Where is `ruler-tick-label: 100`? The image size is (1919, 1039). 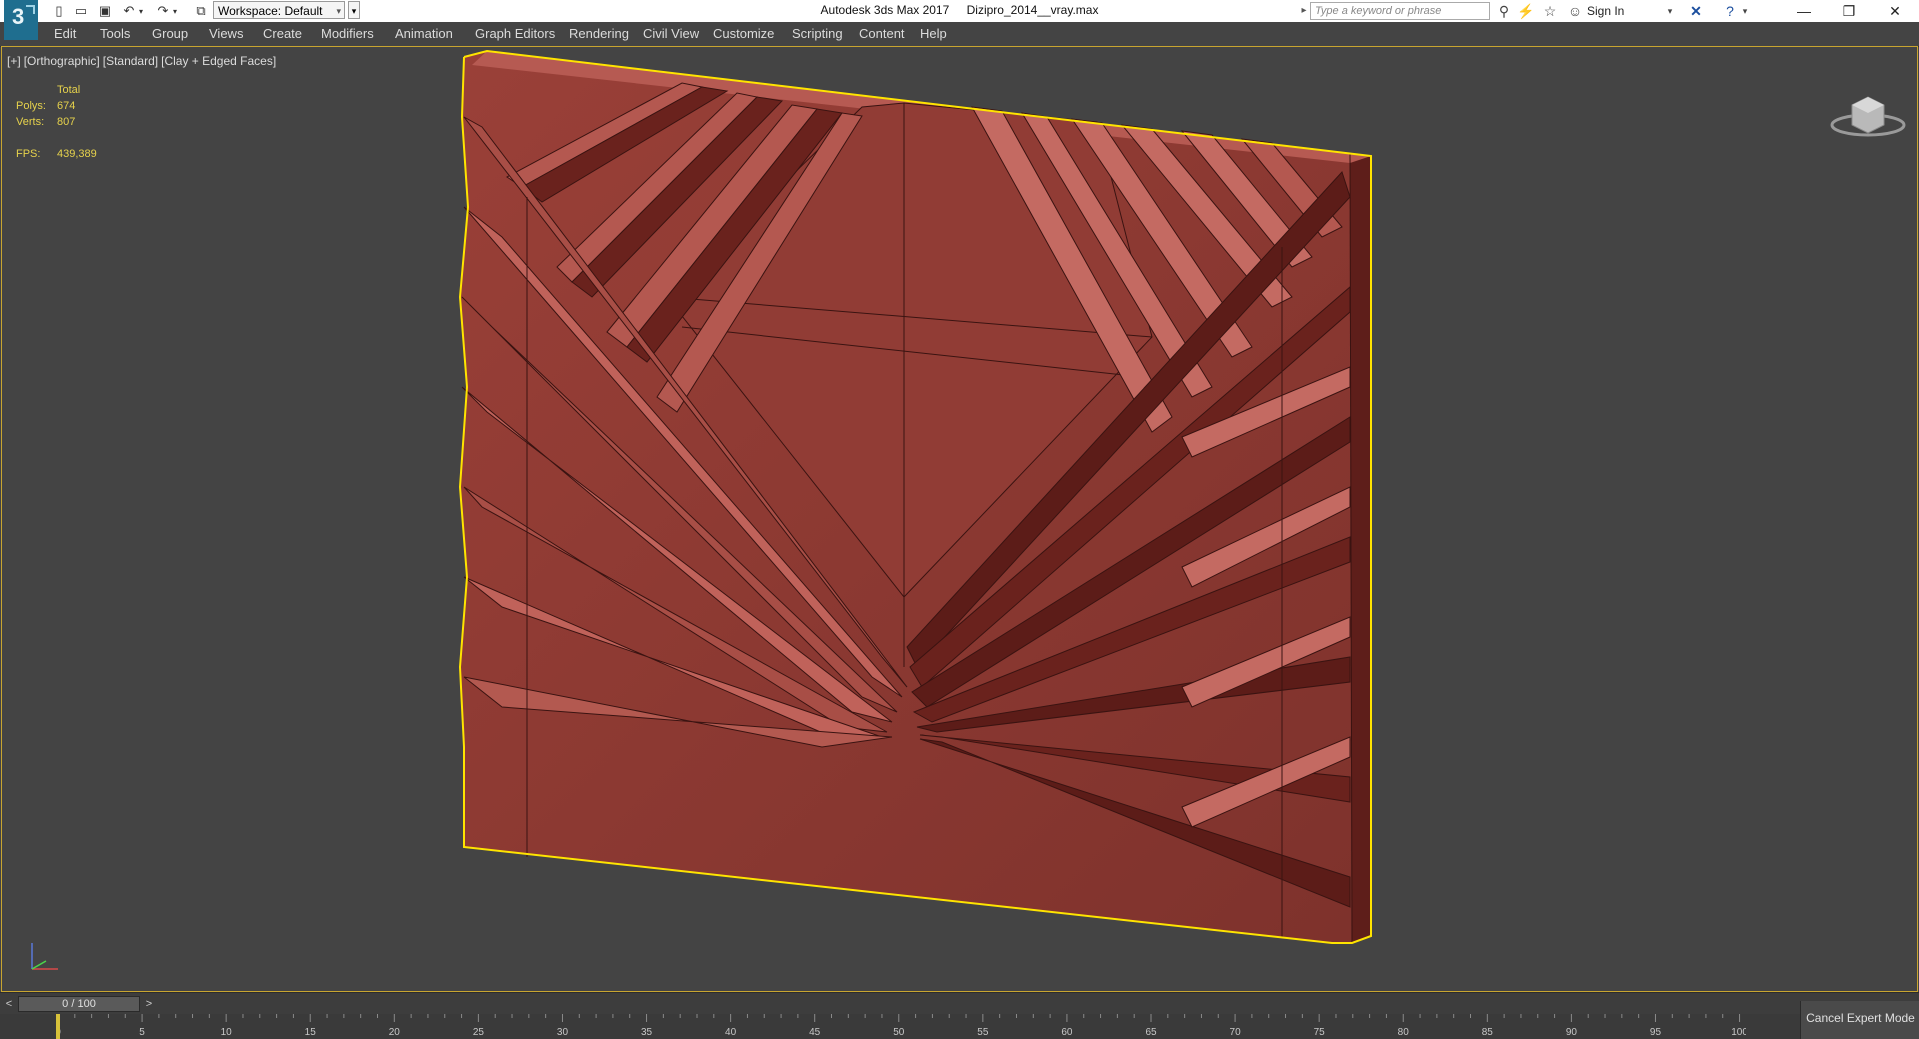 ruler-tick-label: 100 is located at coordinates (1738, 1032).